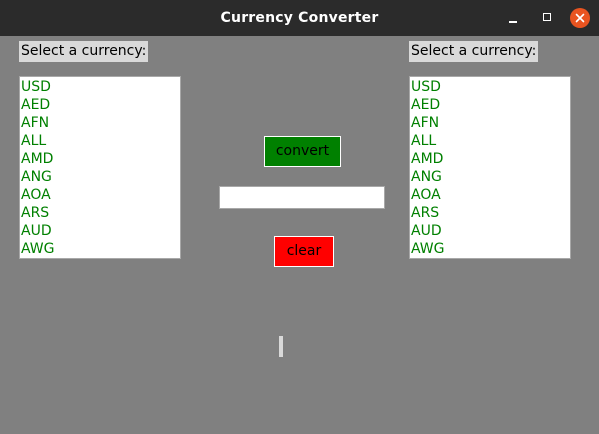 The height and width of the screenshot is (434, 599). What do you see at coordinates (100, 159) in the screenshot?
I see `from-currency-list-item: AMD` at bounding box center [100, 159].